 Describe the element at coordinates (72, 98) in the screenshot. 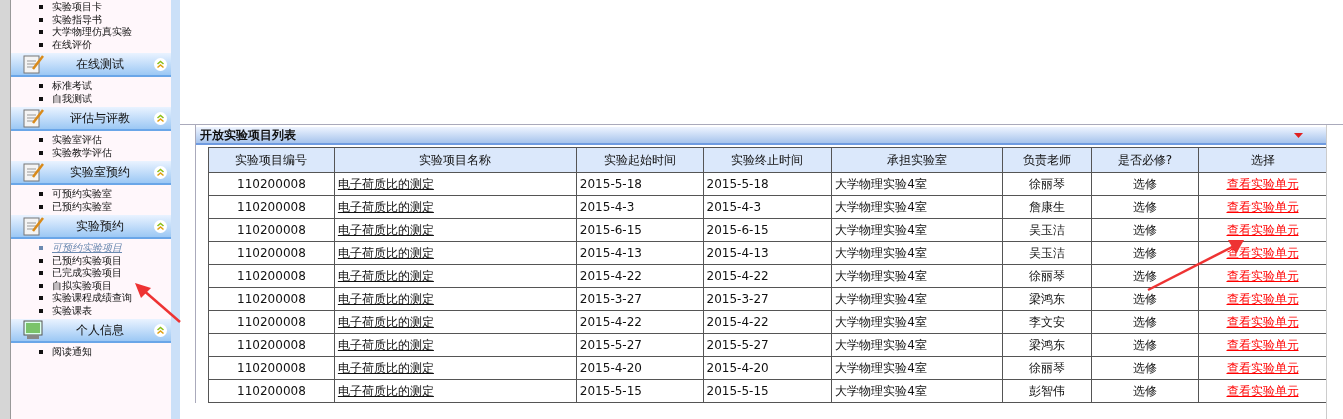

I see `menu-link: 自我测试` at that location.